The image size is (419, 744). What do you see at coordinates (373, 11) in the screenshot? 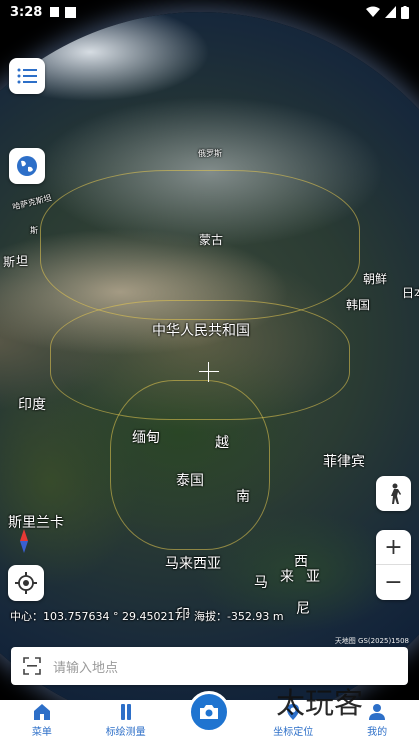
I see `wifi-icon` at bounding box center [373, 11].